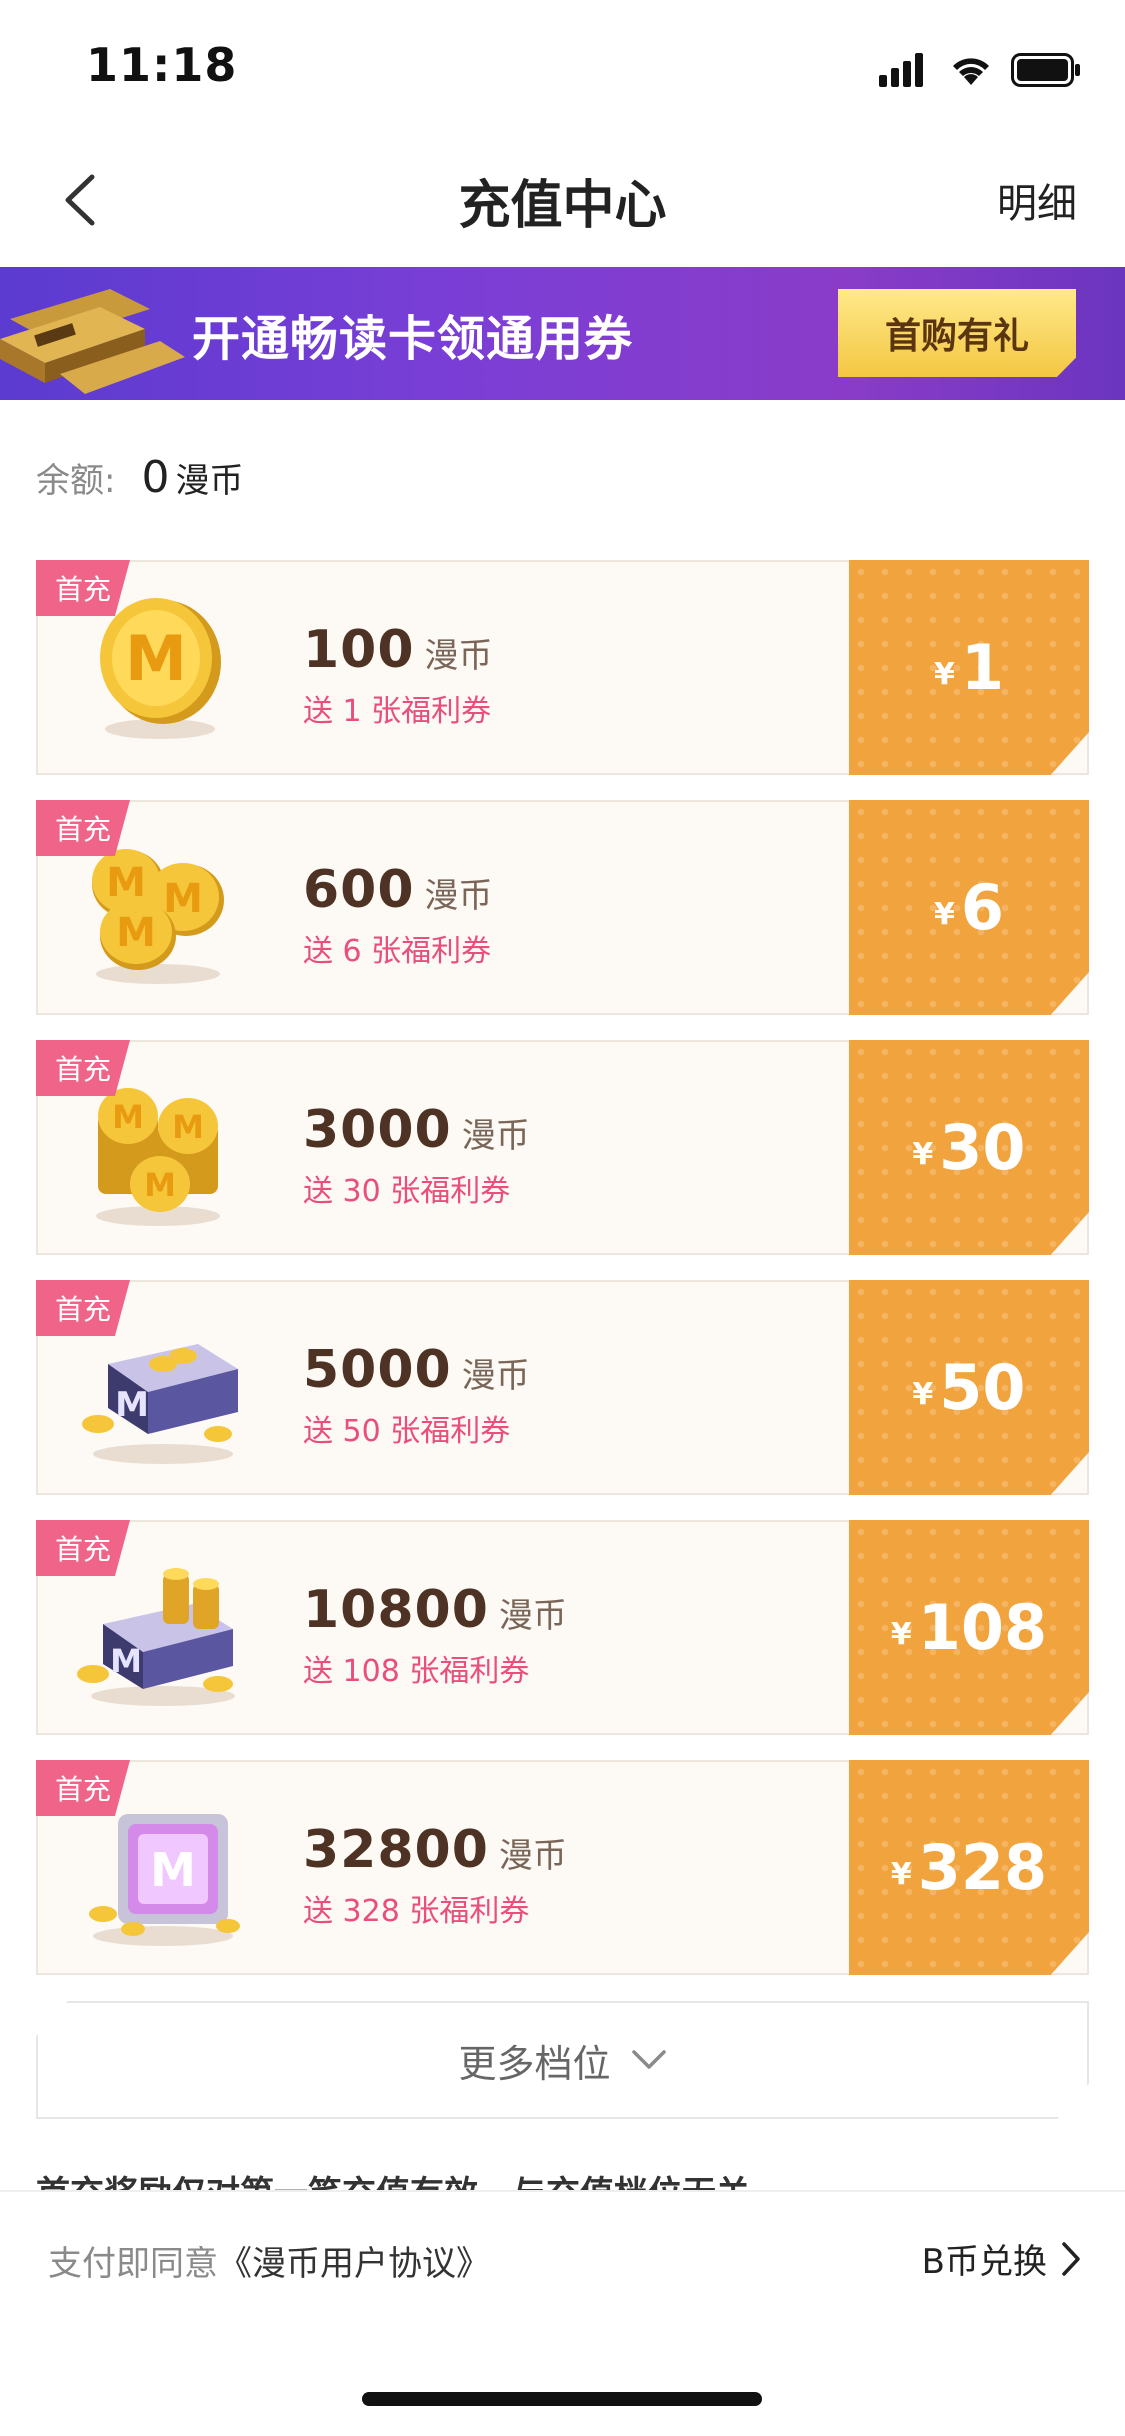 The width and height of the screenshot is (1125, 2436). What do you see at coordinates (648, 2059) in the screenshot?
I see `chevron-down-icon` at bounding box center [648, 2059].